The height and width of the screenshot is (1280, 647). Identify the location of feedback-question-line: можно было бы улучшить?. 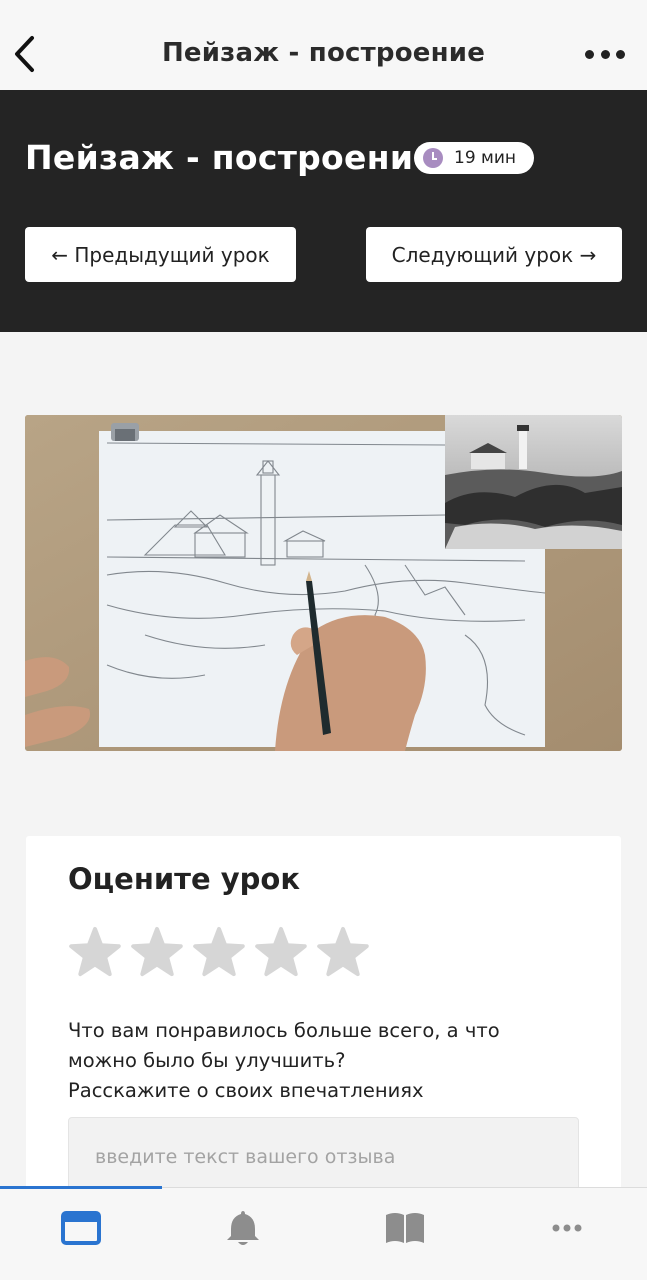
(207, 1060).